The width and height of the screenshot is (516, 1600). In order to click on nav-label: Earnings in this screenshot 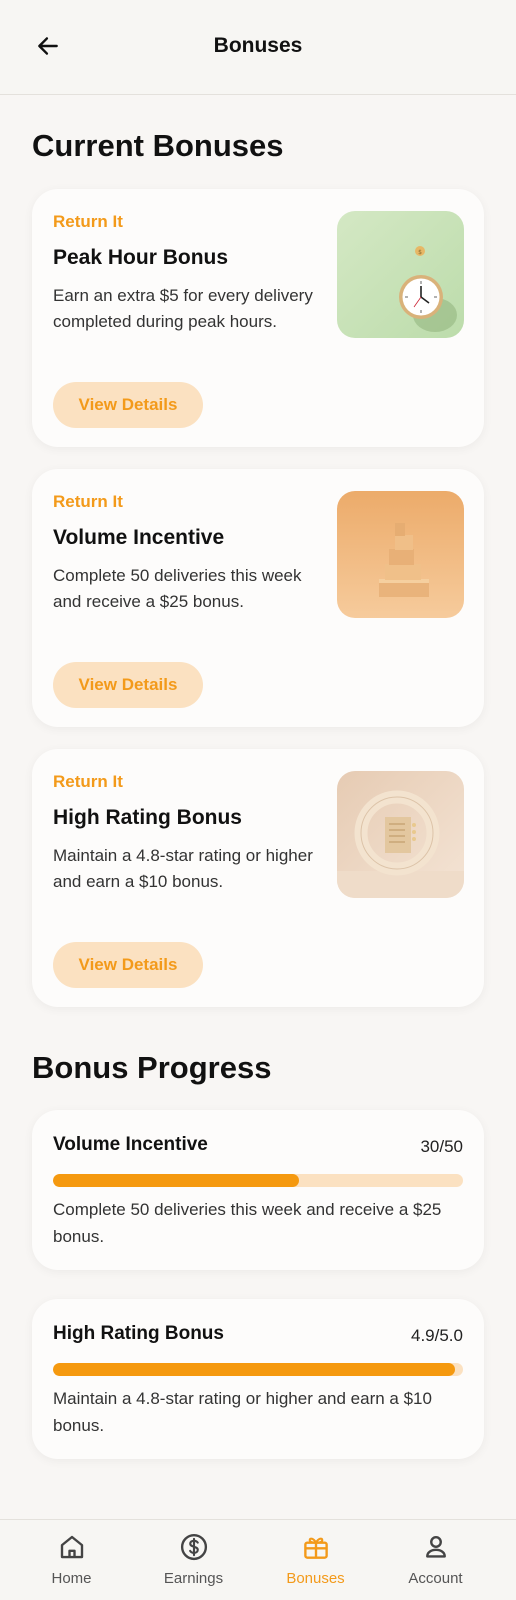, I will do `click(193, 1578)`.